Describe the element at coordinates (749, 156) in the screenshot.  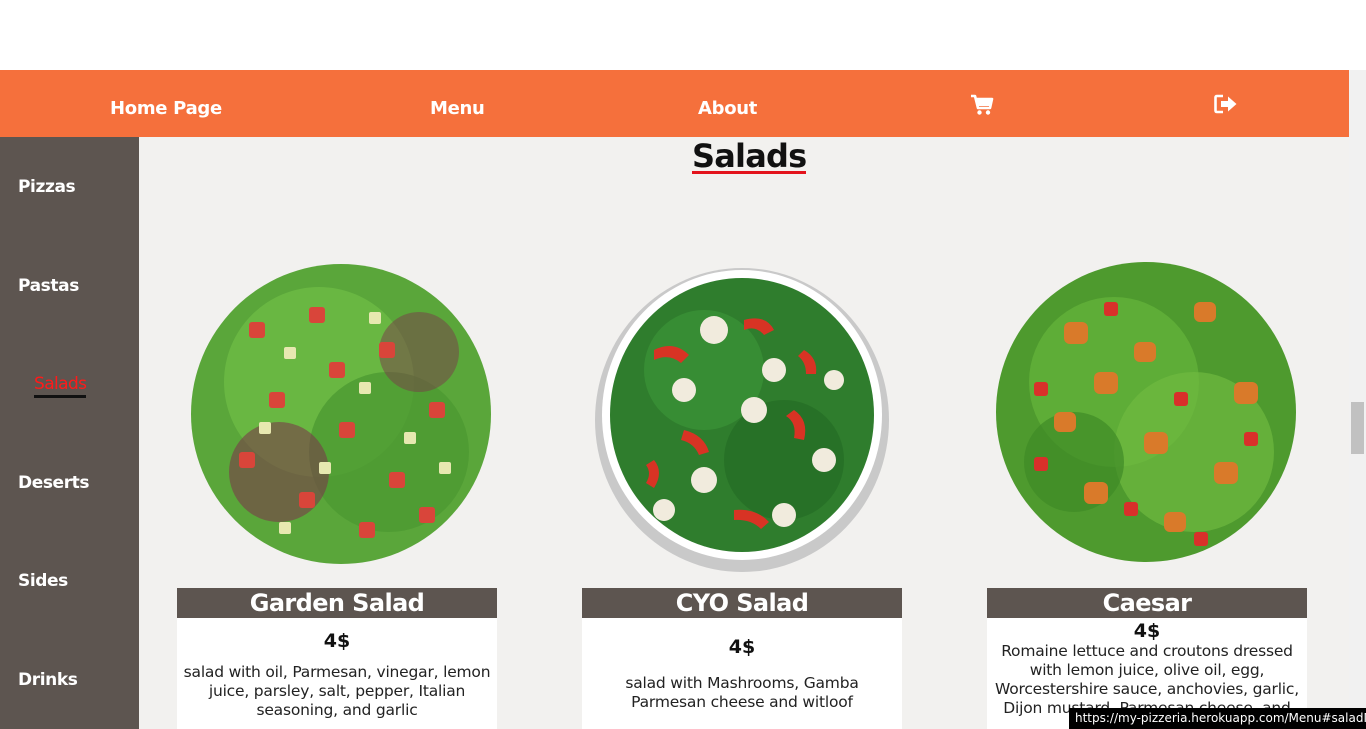
I see `page-title: Salads` at that location.